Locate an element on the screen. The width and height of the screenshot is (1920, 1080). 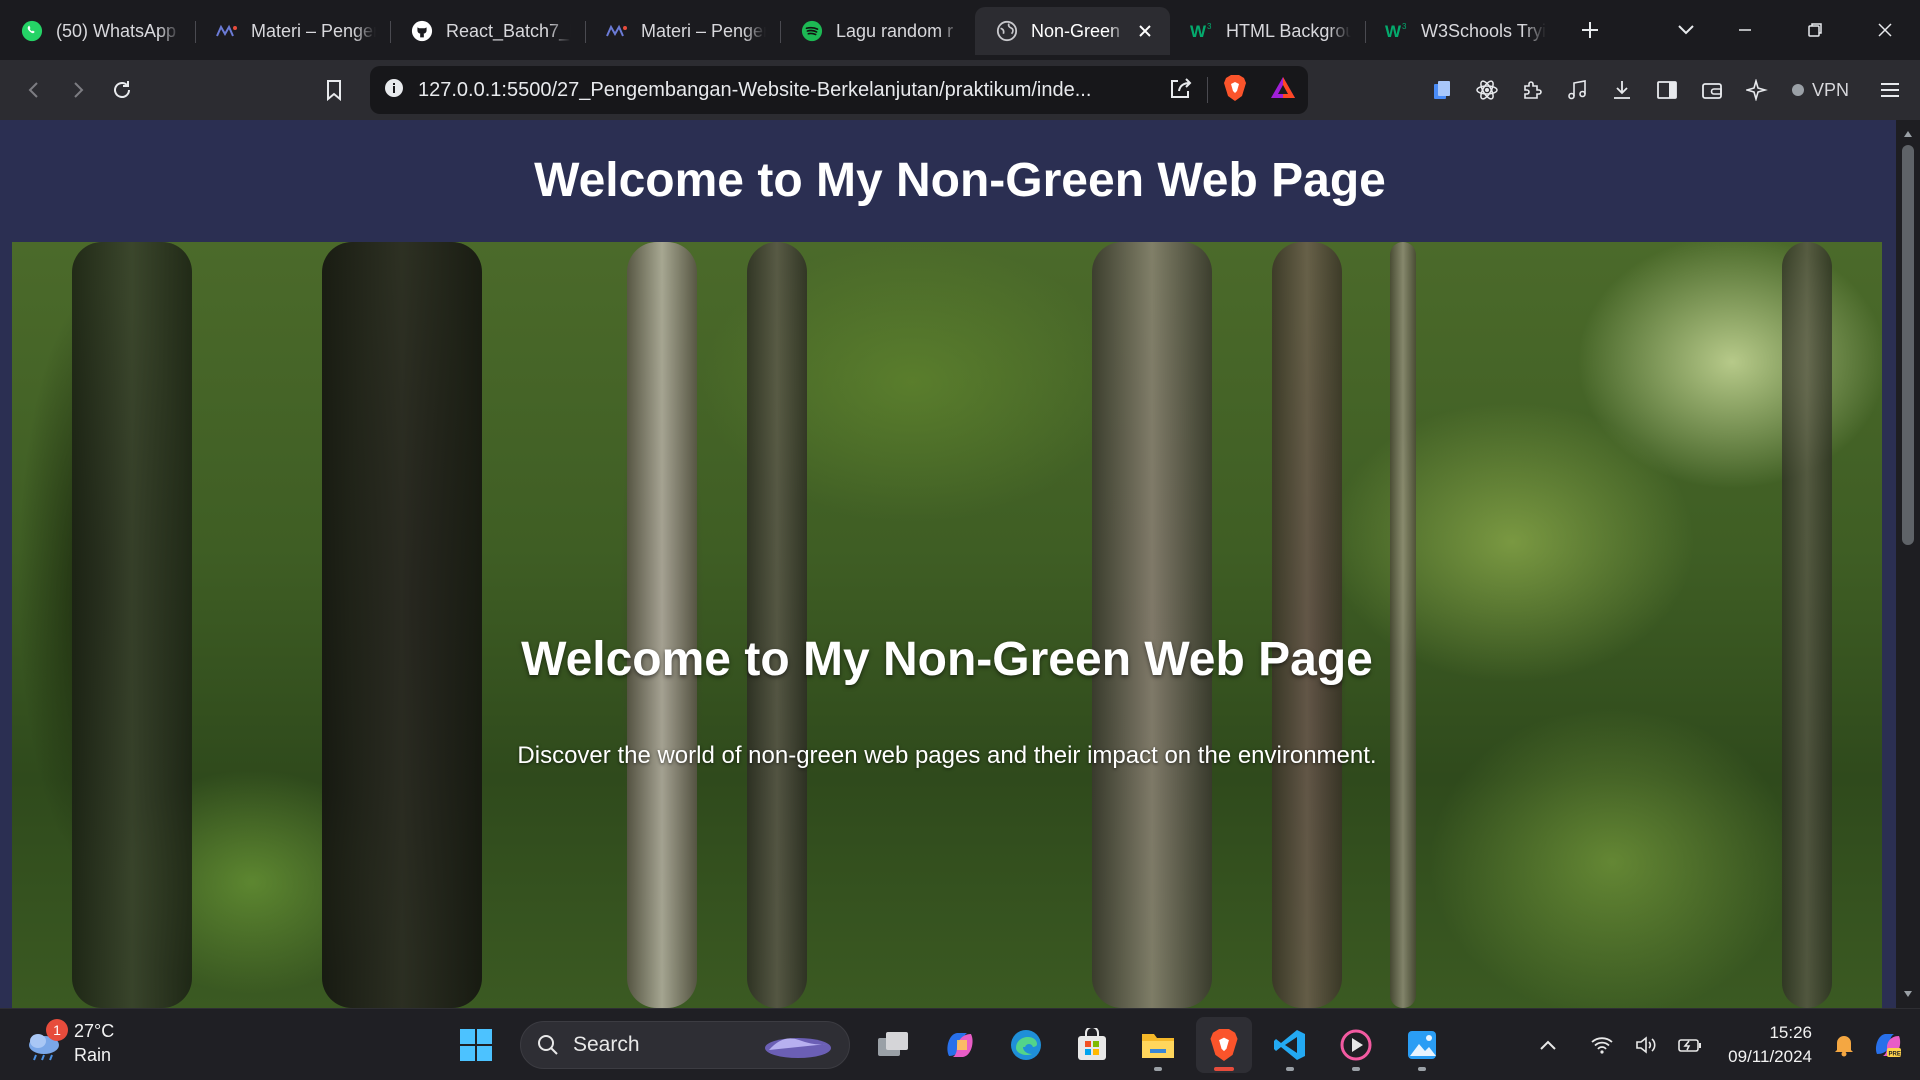
github-icon is located at coordinates (422, 31).